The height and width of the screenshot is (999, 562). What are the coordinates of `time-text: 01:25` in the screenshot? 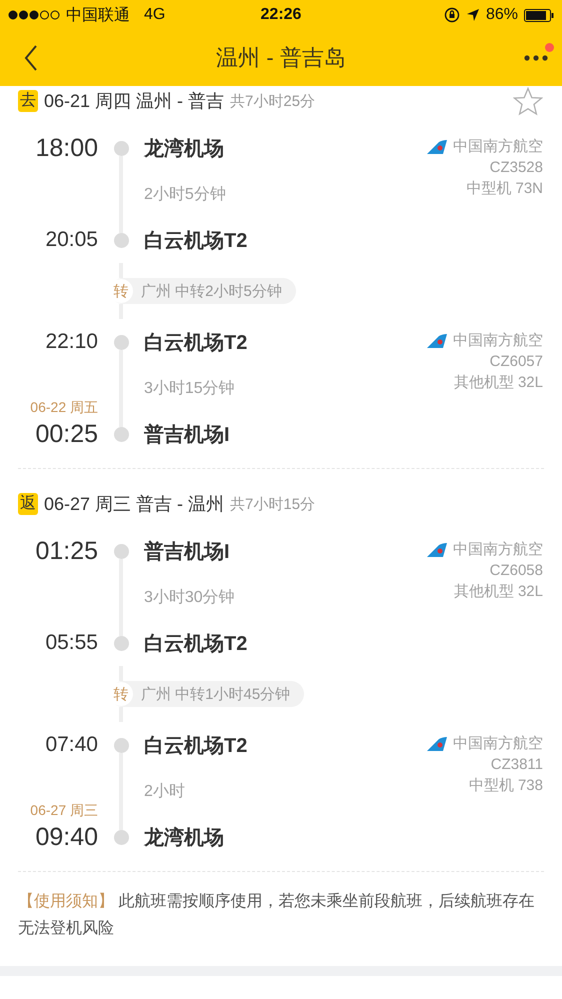 It's located at (66, 551).